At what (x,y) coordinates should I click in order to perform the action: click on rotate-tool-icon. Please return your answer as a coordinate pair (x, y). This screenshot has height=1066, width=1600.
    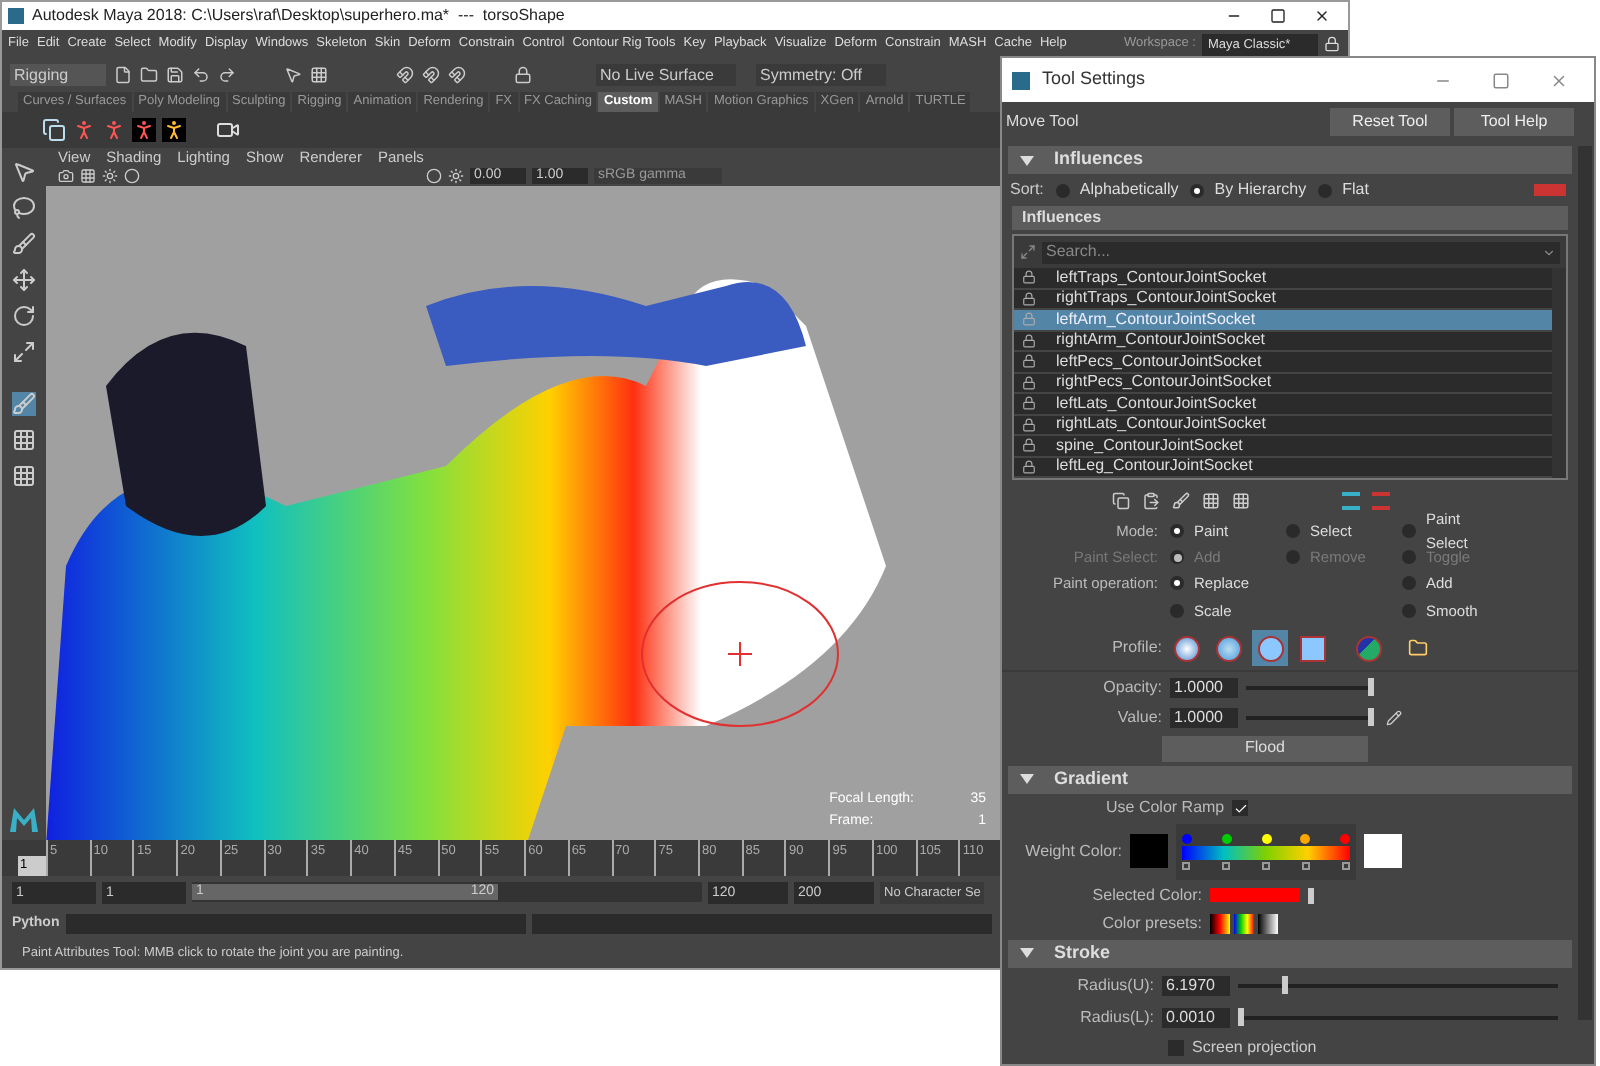
    Looking at the image, I should click on (24, 316).